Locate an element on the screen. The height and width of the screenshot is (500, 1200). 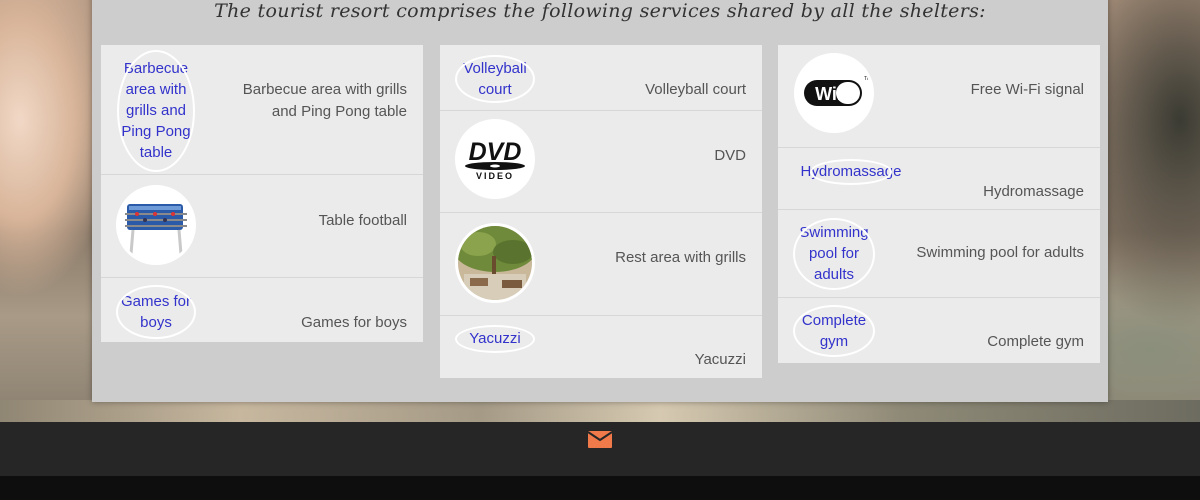
envelope-icon is located at coordinates (600, 439).